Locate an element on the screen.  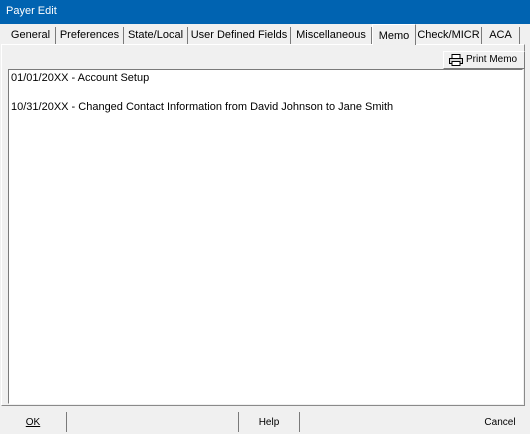
ok-label: OK is located at coordinates (33, 422).